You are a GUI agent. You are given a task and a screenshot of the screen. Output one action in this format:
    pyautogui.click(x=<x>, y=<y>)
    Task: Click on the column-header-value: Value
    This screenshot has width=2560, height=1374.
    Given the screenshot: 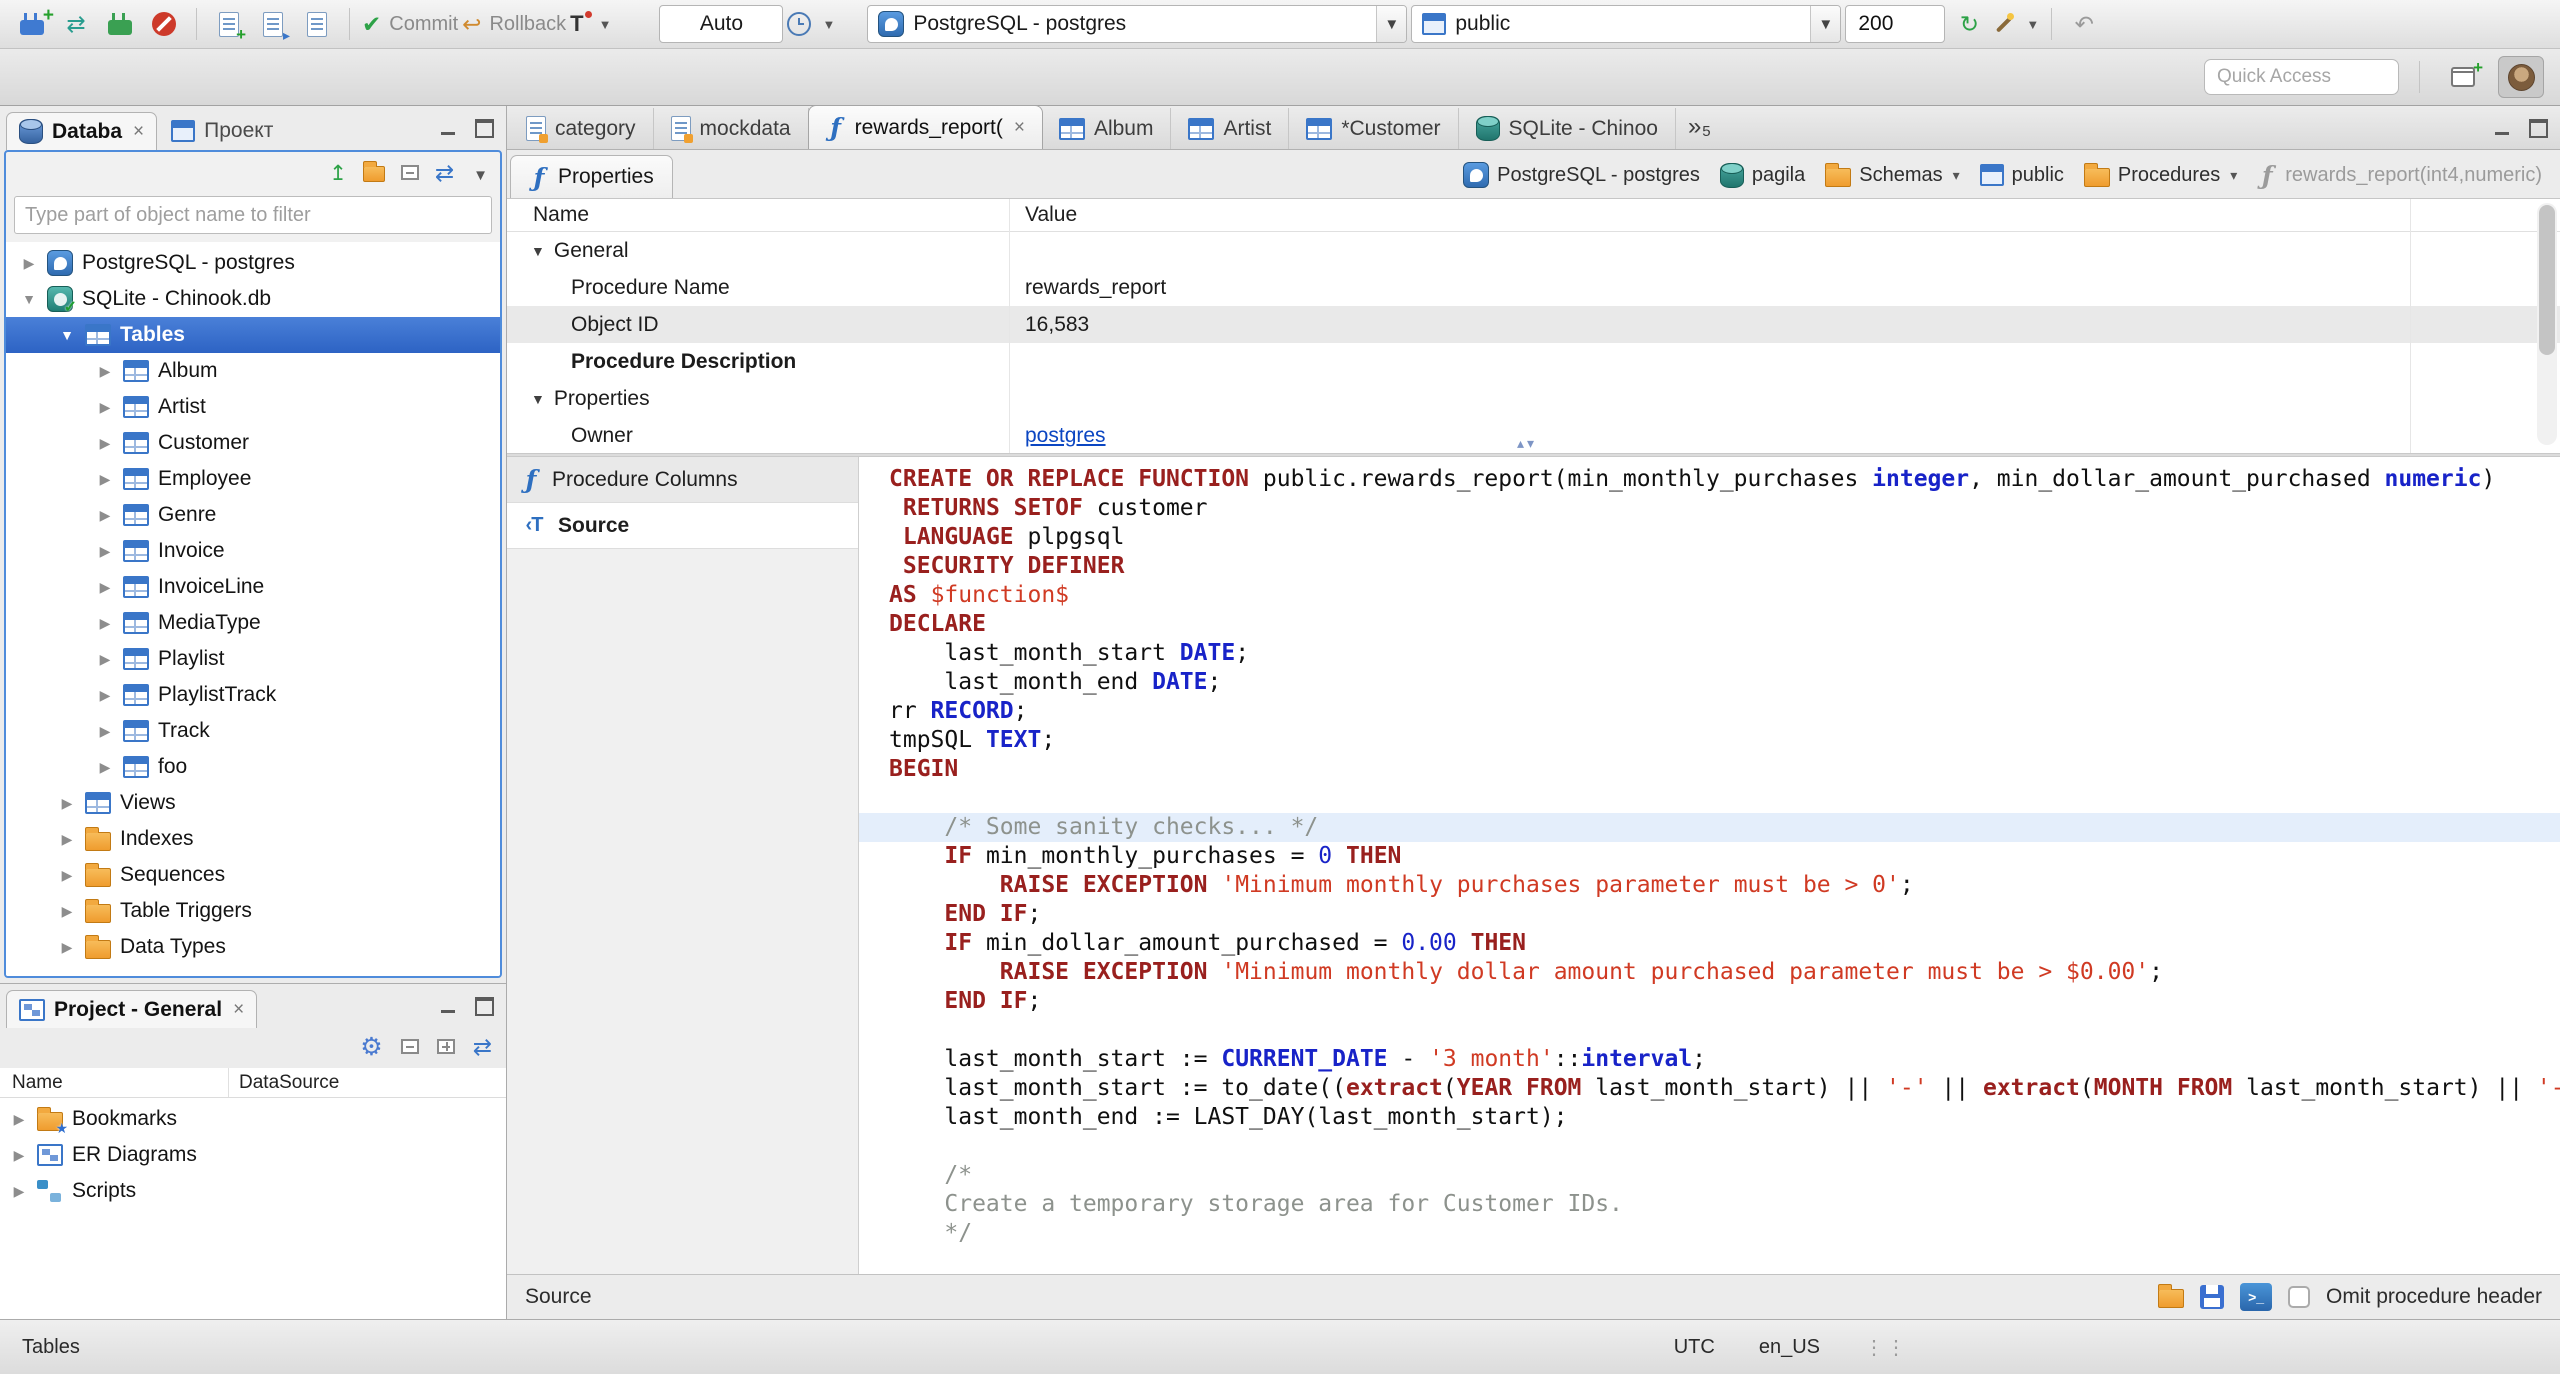 What is the action you would take?
    pyautogui.click(x=1043, y=215)
    